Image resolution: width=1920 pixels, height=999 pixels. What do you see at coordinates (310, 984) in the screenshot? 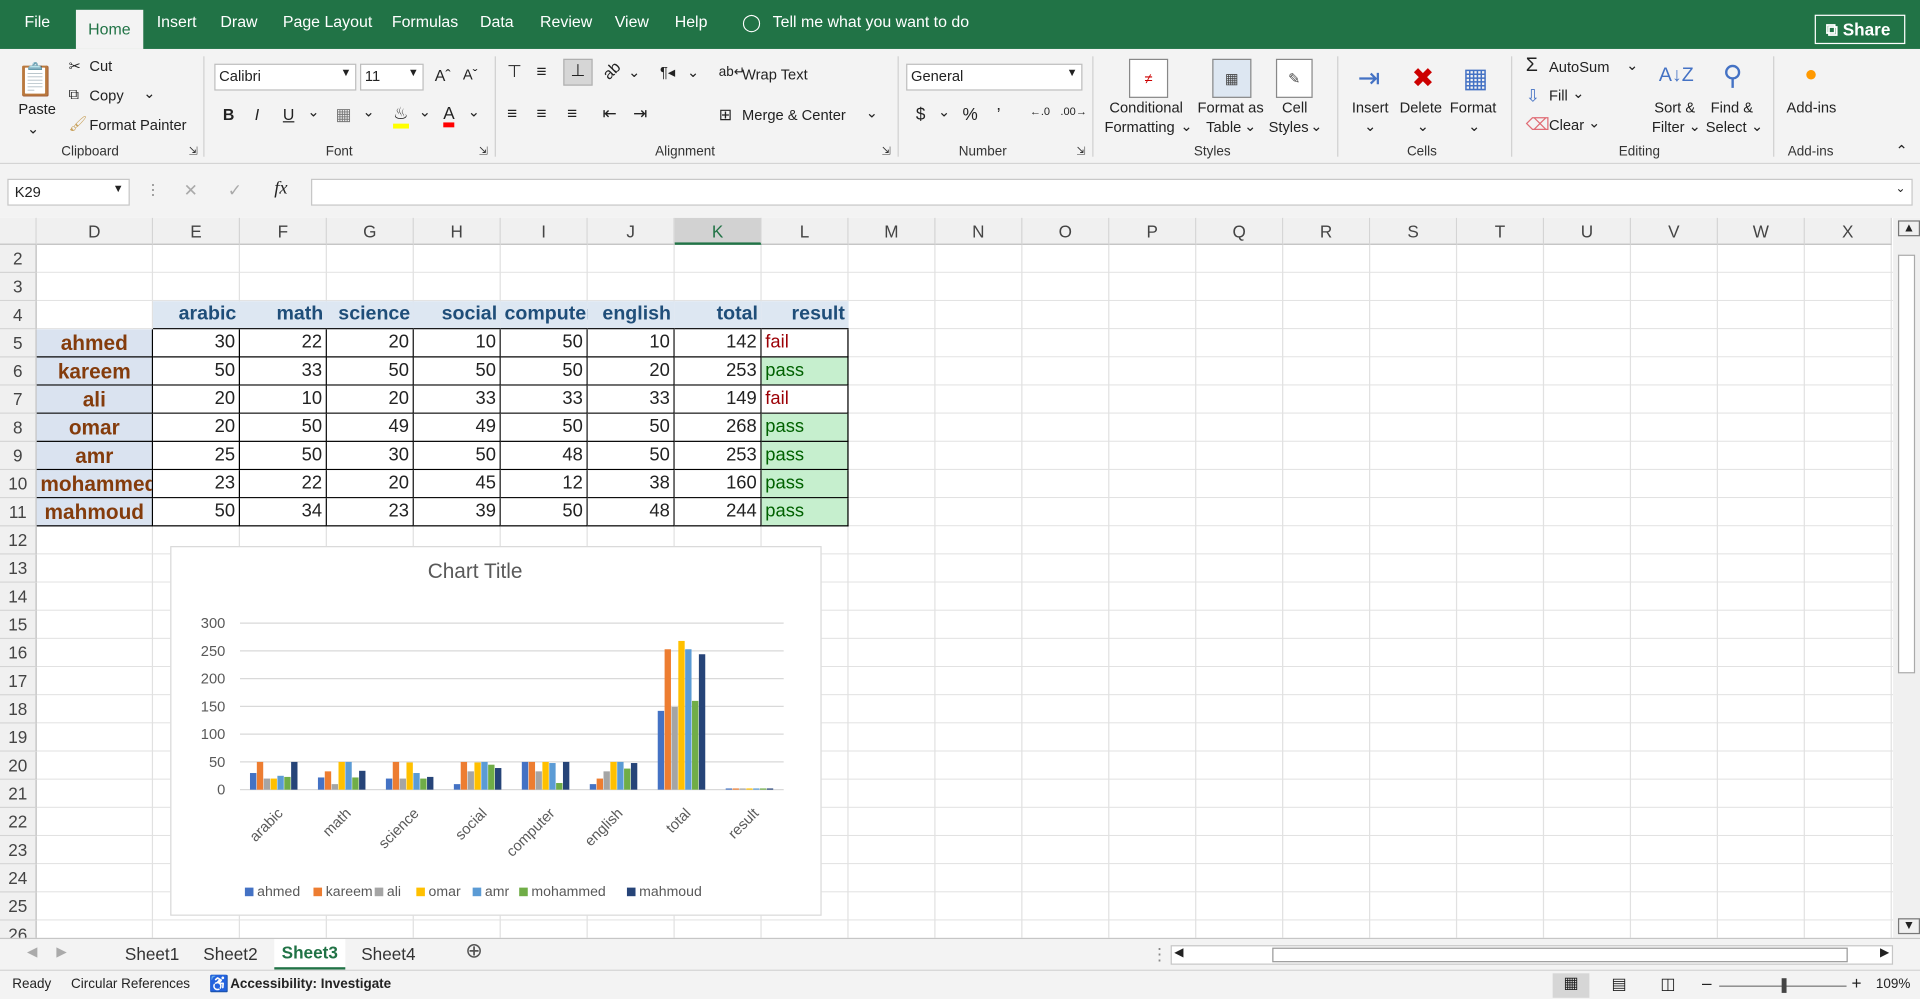
I see `accessibility-status: Accessibility: Investigate` at bounding box center [310, 984].